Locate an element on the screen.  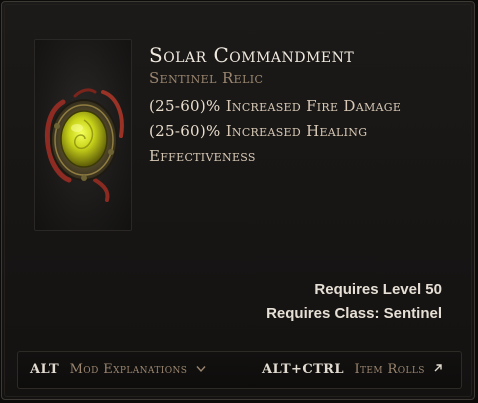
item-image-frame is located at coordinates (83, 135).